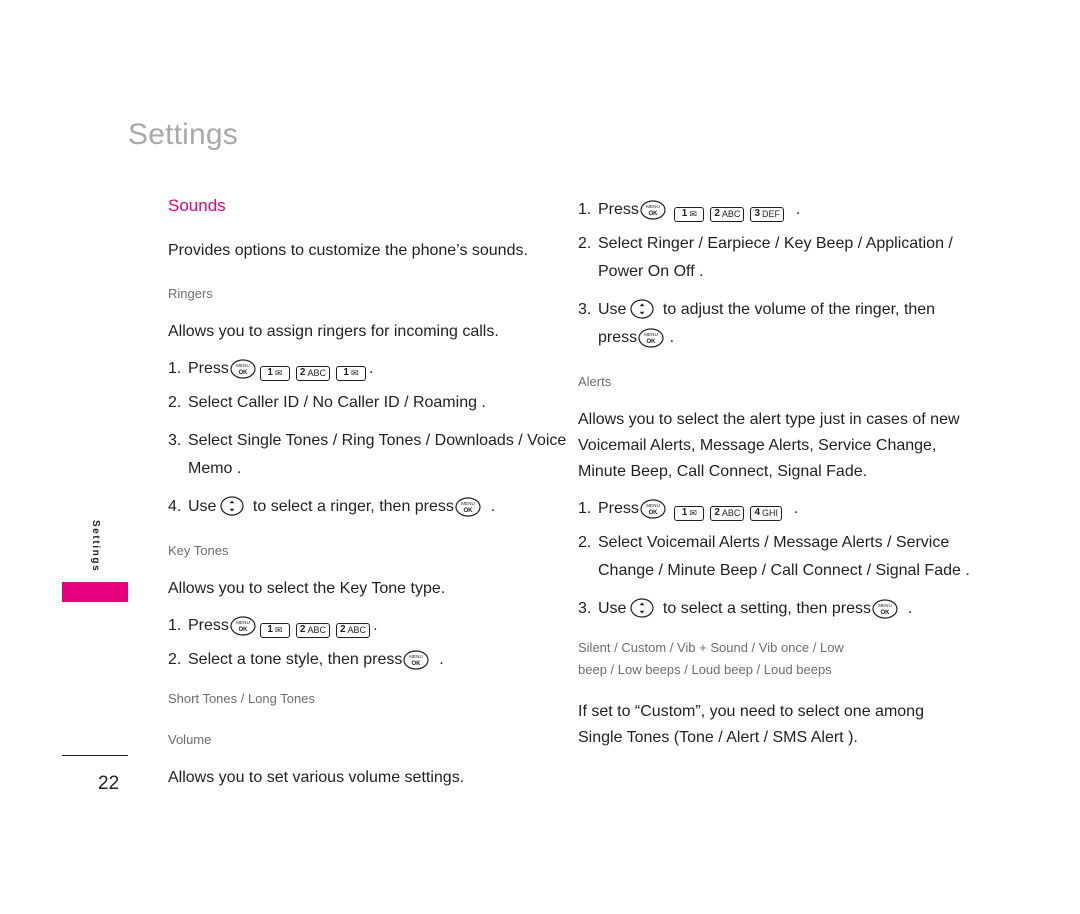  I want to click on subheading-ringers: Ringers, so click(190, 293).